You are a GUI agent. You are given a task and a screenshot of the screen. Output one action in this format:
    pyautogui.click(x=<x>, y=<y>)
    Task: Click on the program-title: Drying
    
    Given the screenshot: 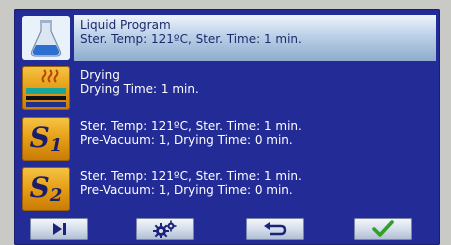 What is the action you would take?
    pyautogui.click(x=100, y=75)
    